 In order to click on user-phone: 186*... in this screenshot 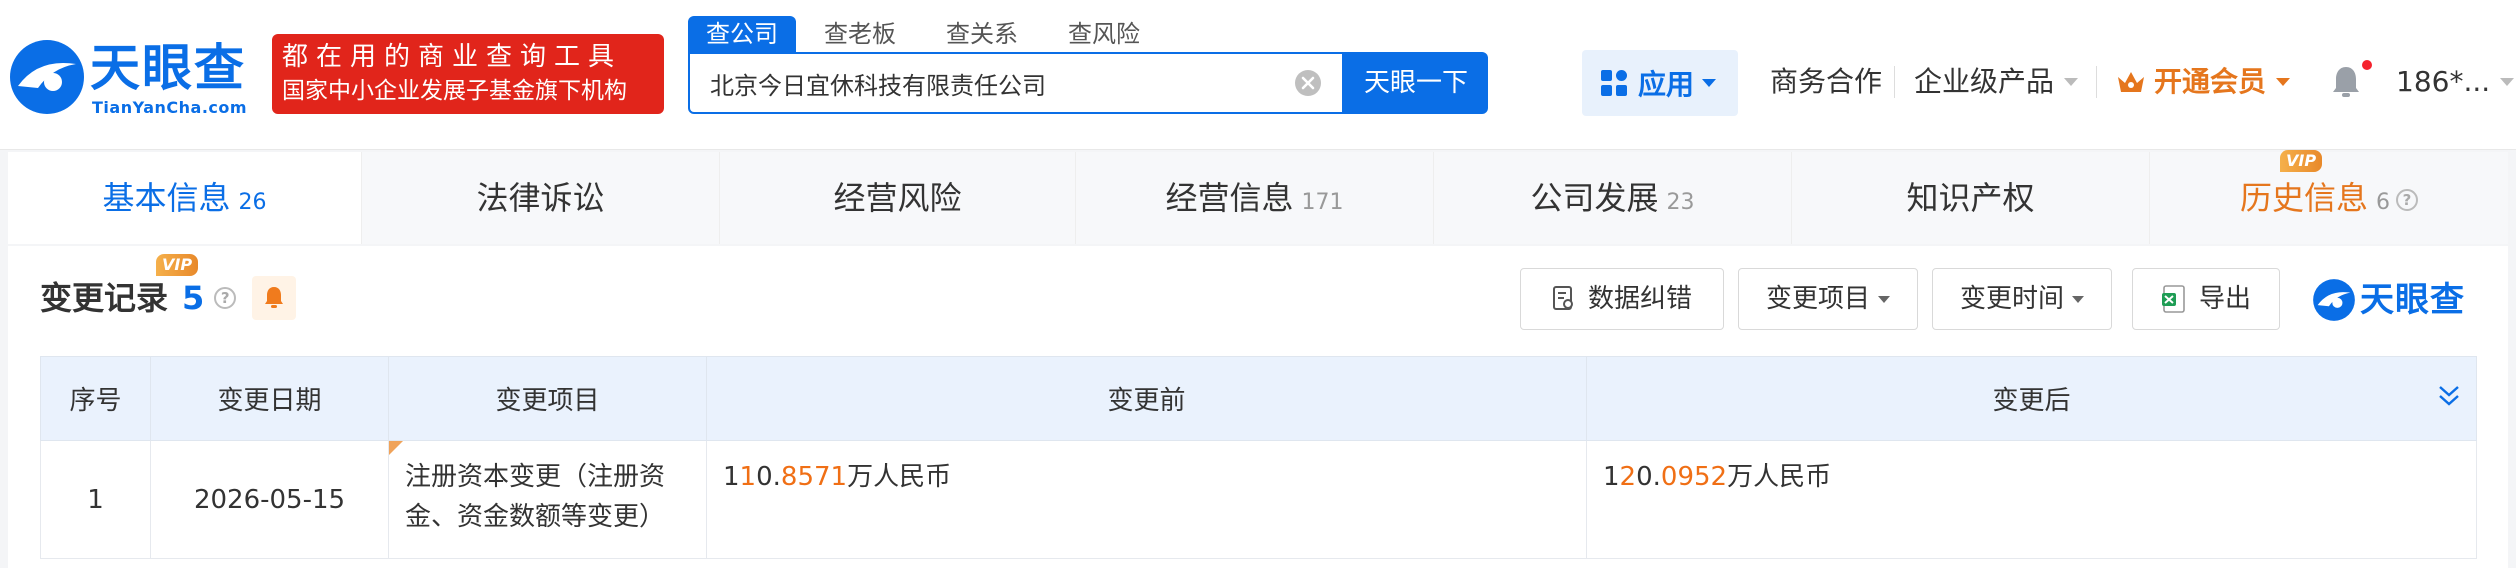, I will do `click(2443, 81)`.